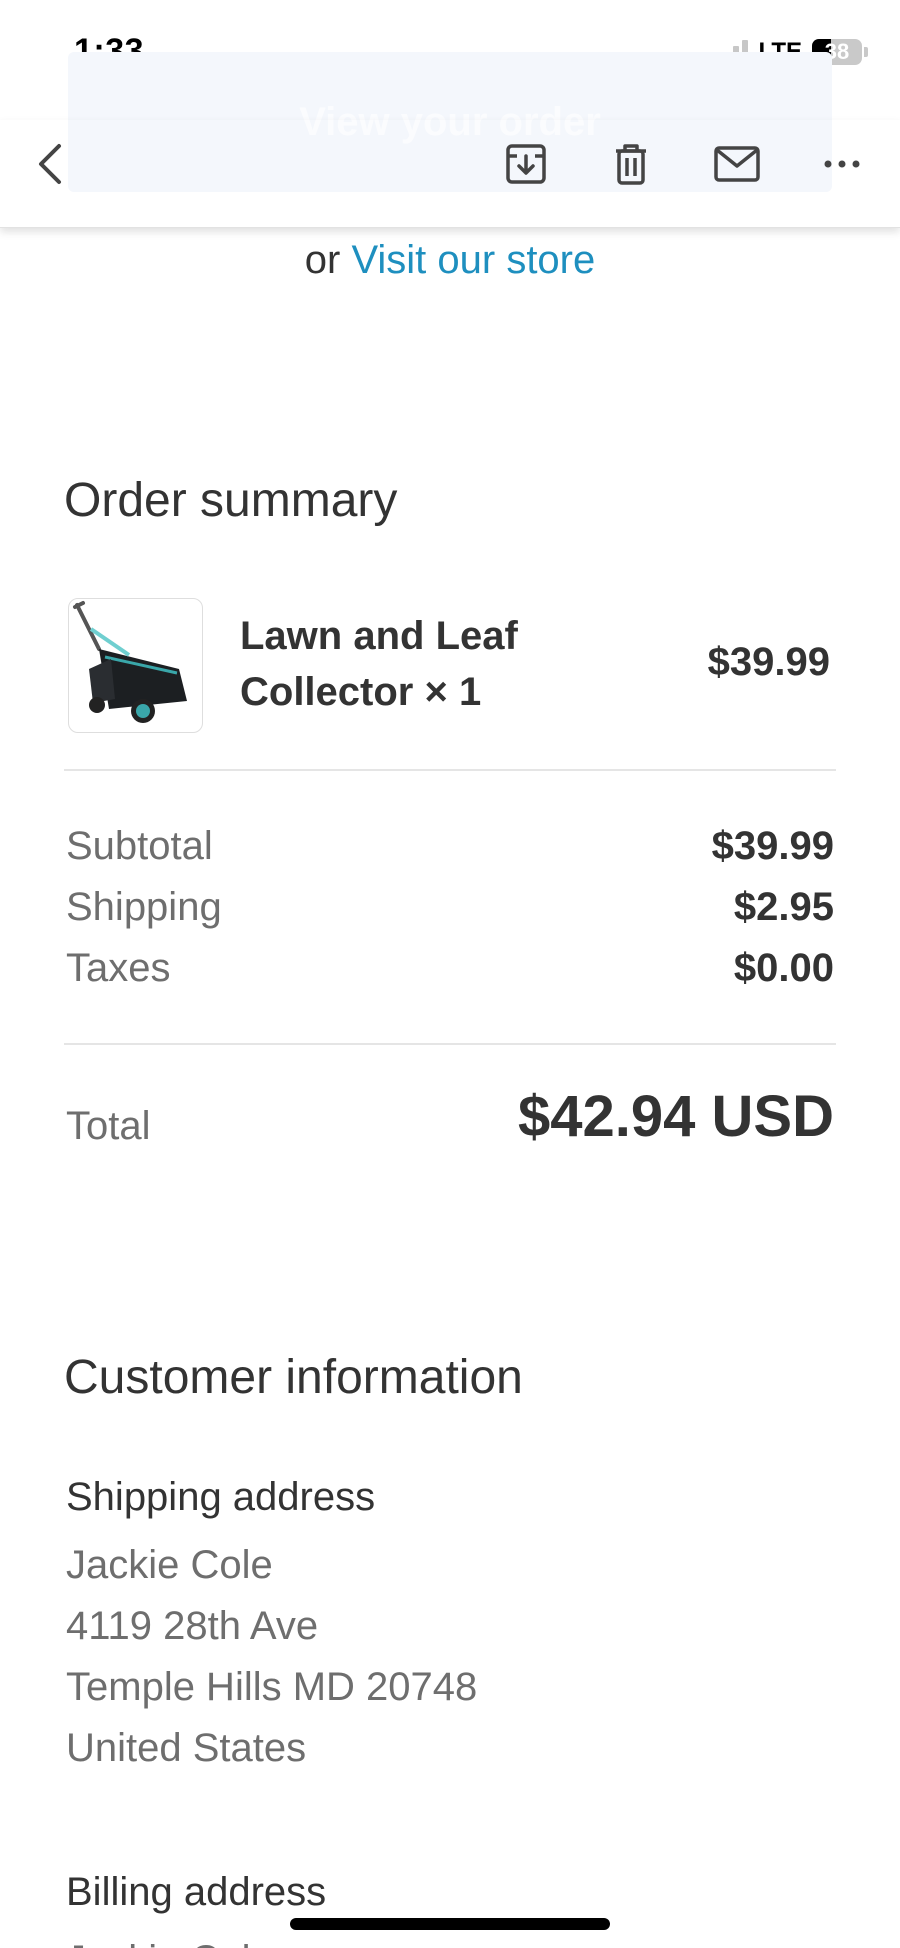 The width and height of the screenshot is (900, 1948). I want to click on total-value: $42.94 USD, so click(676, 1116).